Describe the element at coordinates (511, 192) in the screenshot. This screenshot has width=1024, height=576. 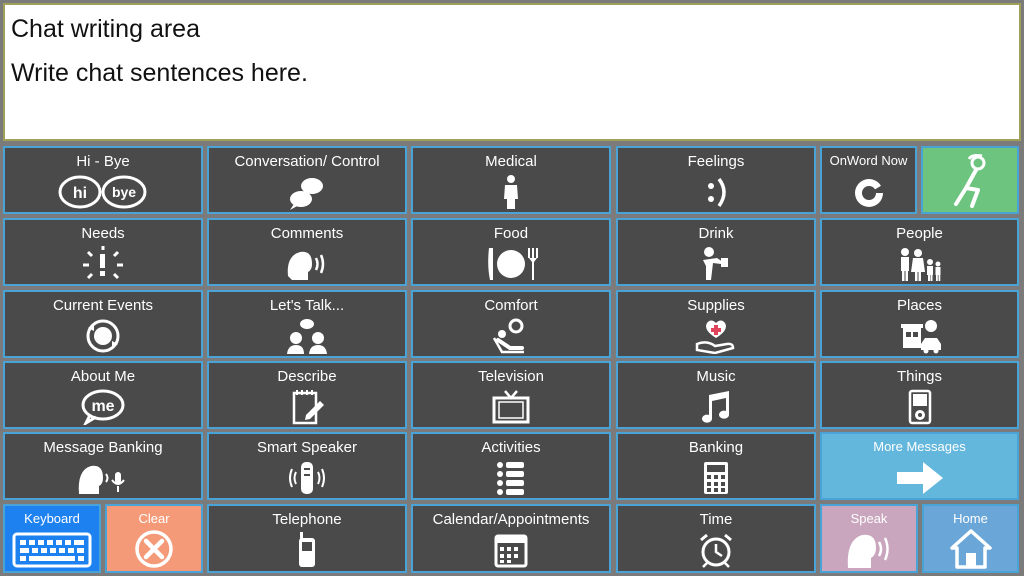
I see `patient-figure-icon` at that location.